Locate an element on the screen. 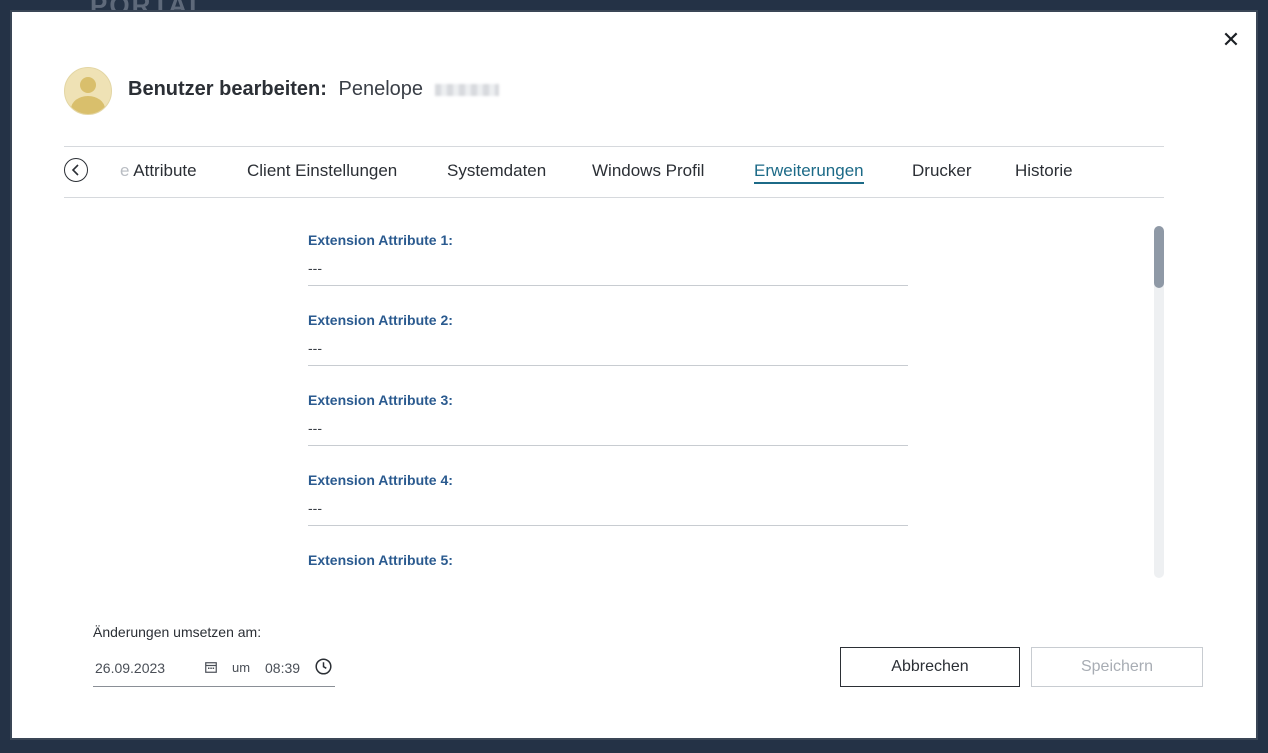  tab-windows-profil: Windows Profil is located at coordinates (648, 171).